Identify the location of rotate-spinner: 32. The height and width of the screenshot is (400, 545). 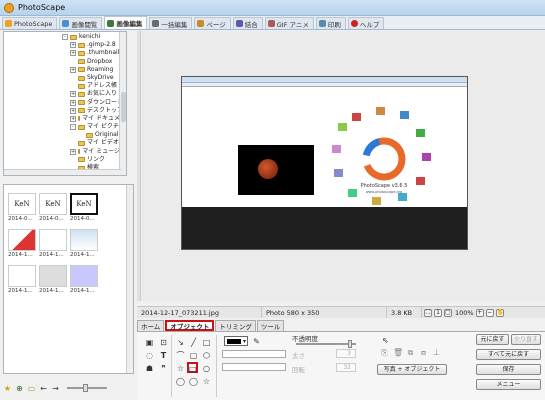
(346, 367).